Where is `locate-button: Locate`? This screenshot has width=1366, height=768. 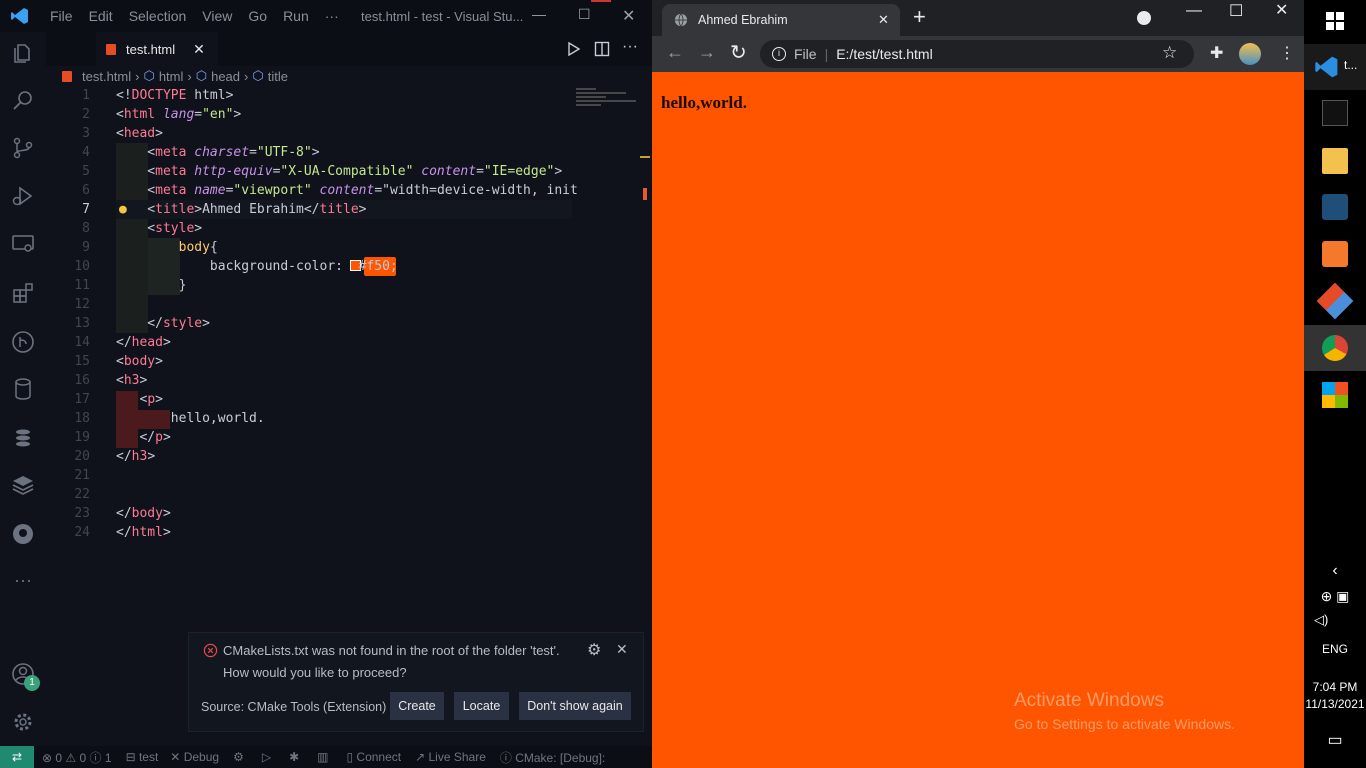
locate-button: Locate is located at coordinates (481, 706).